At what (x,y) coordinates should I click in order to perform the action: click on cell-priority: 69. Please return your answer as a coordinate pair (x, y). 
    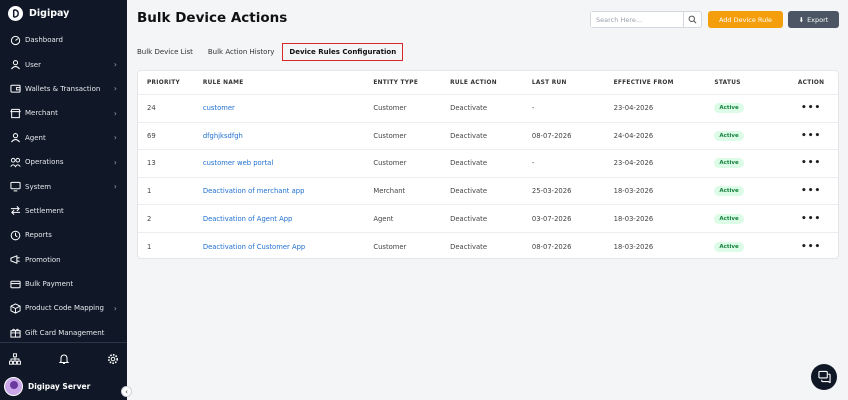
    Looking at the image, I should click on (151, 135).